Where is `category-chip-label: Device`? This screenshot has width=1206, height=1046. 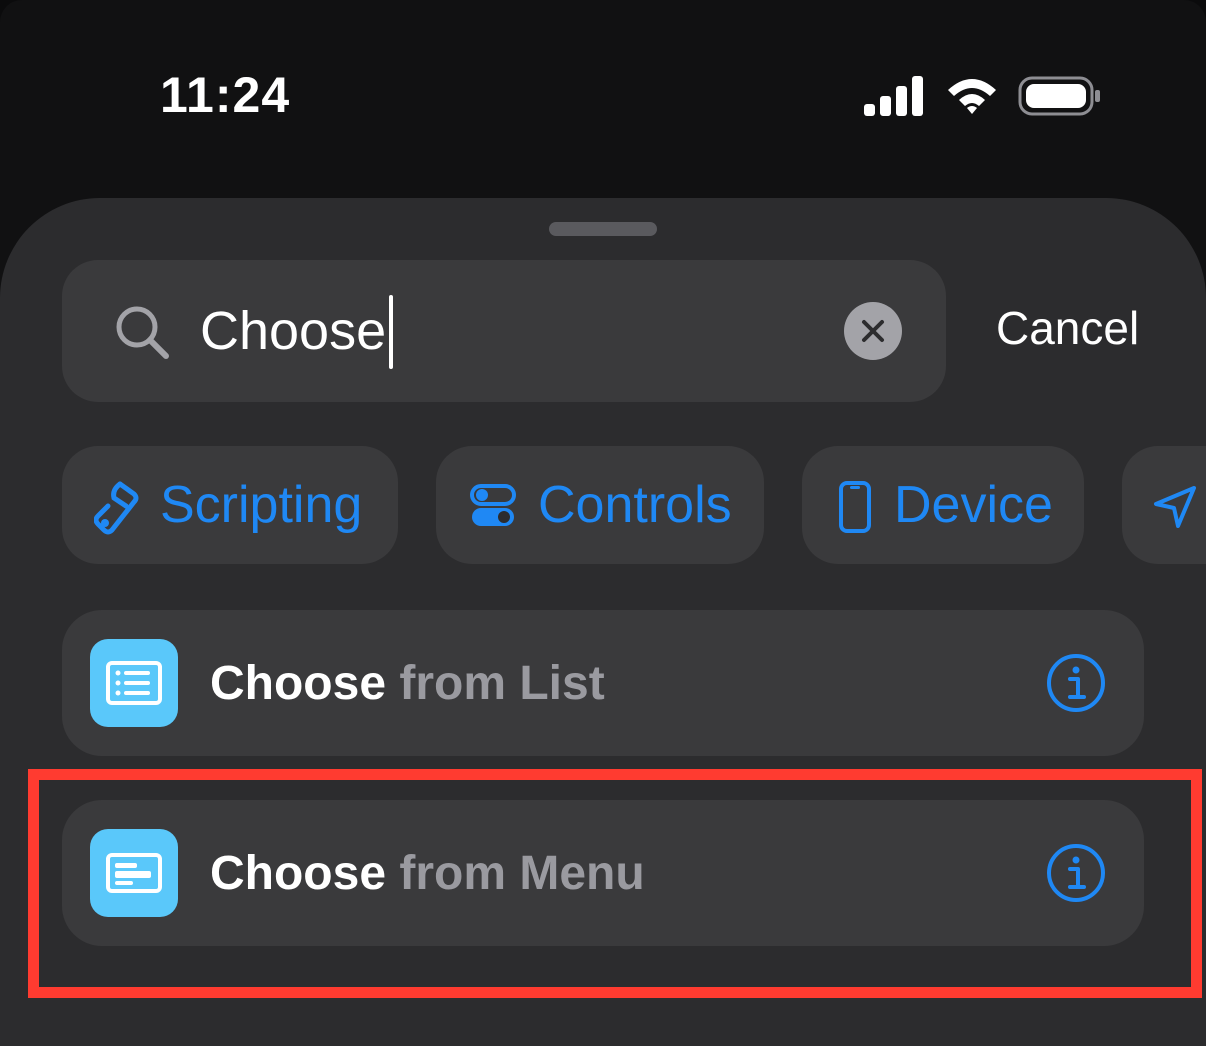 category-chip-label: Device is located at coordinates (973, 505).